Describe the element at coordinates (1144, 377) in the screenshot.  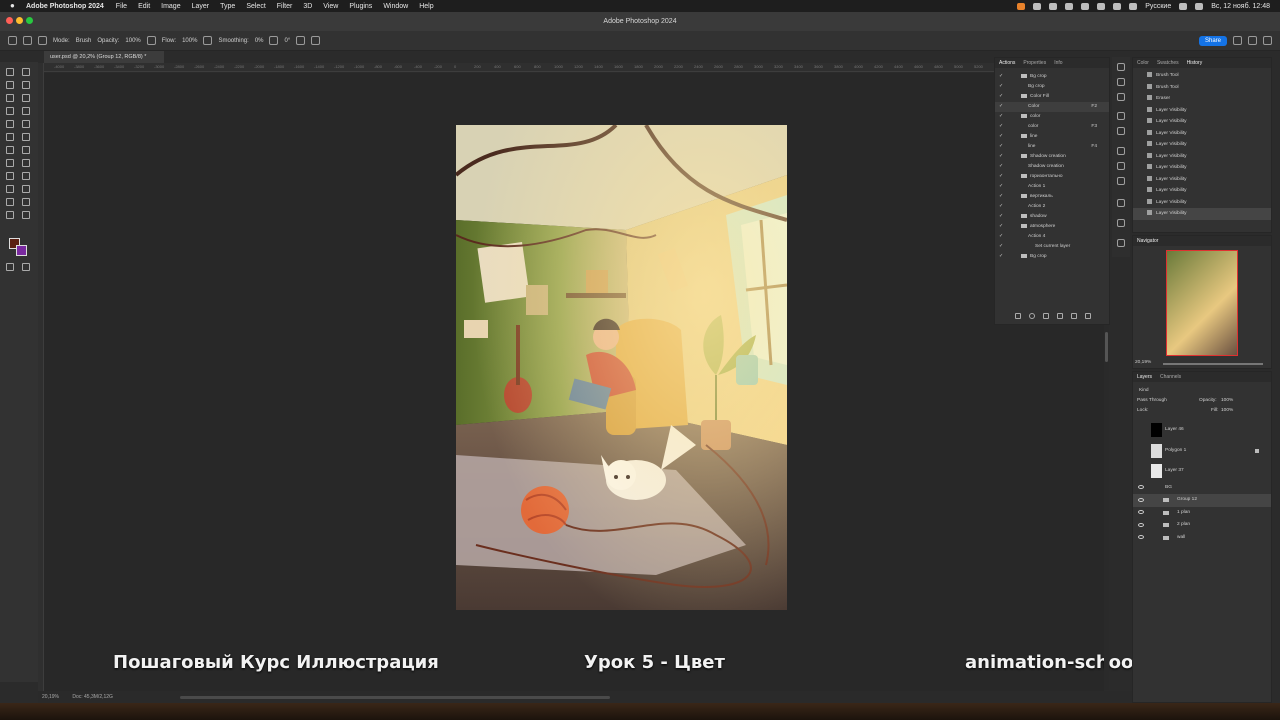
I see `tab-layers: Layers` at that location.